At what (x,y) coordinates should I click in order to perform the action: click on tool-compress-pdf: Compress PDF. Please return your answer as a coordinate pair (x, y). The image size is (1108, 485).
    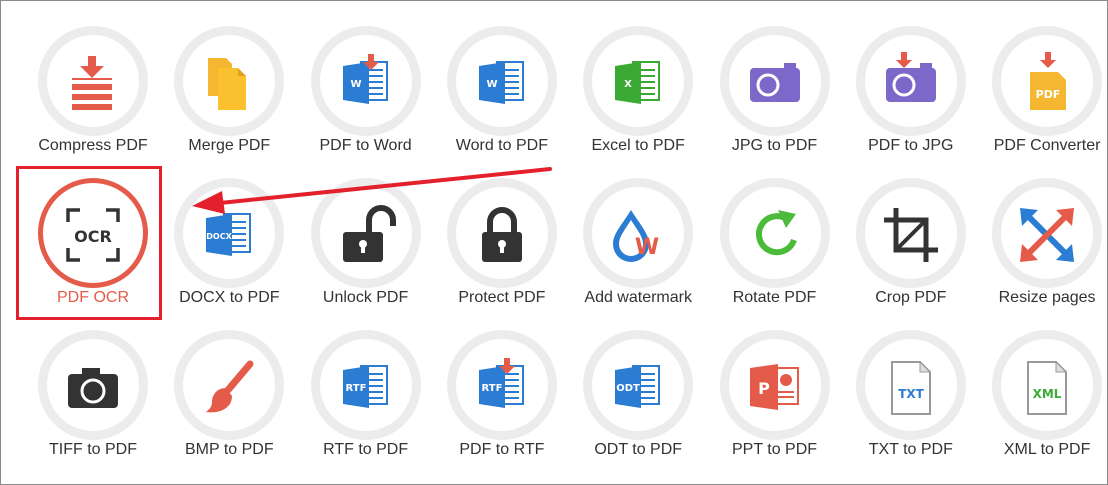
    Looking at the image, I should click on (93, 77).